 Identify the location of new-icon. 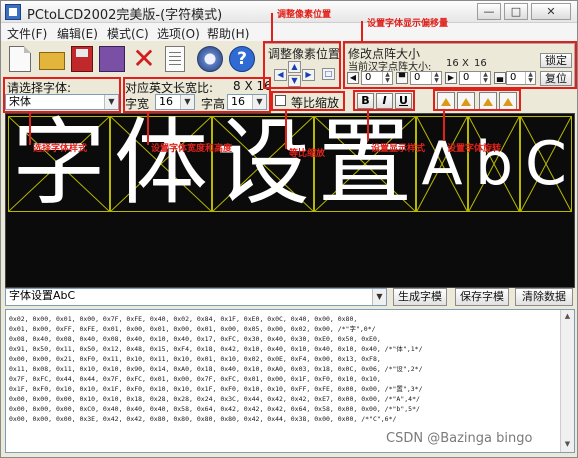
(20, 59).